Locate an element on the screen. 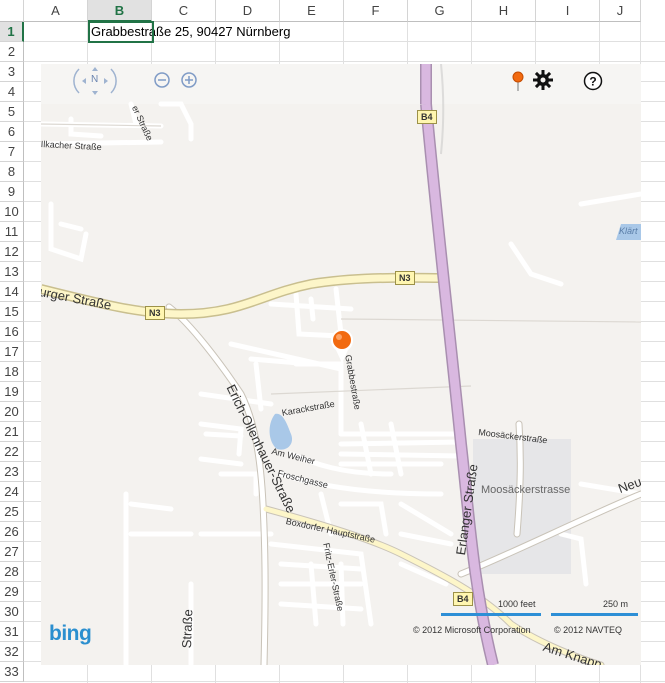 Image resolution: width=665 pixels, height=683 pixels. row-header-9: 9 is located at coordinates (12, 192).